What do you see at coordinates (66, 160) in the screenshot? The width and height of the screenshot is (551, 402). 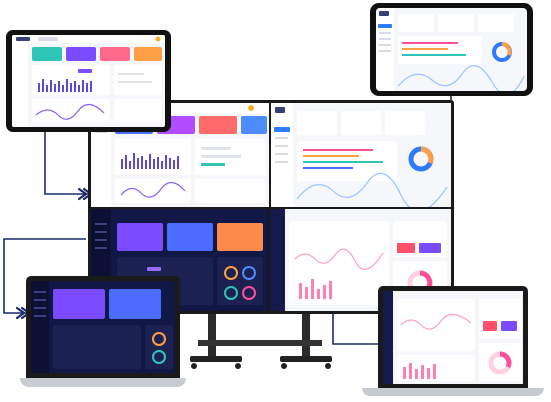 I see `connector-tablet` at bounding box center [66, 160].